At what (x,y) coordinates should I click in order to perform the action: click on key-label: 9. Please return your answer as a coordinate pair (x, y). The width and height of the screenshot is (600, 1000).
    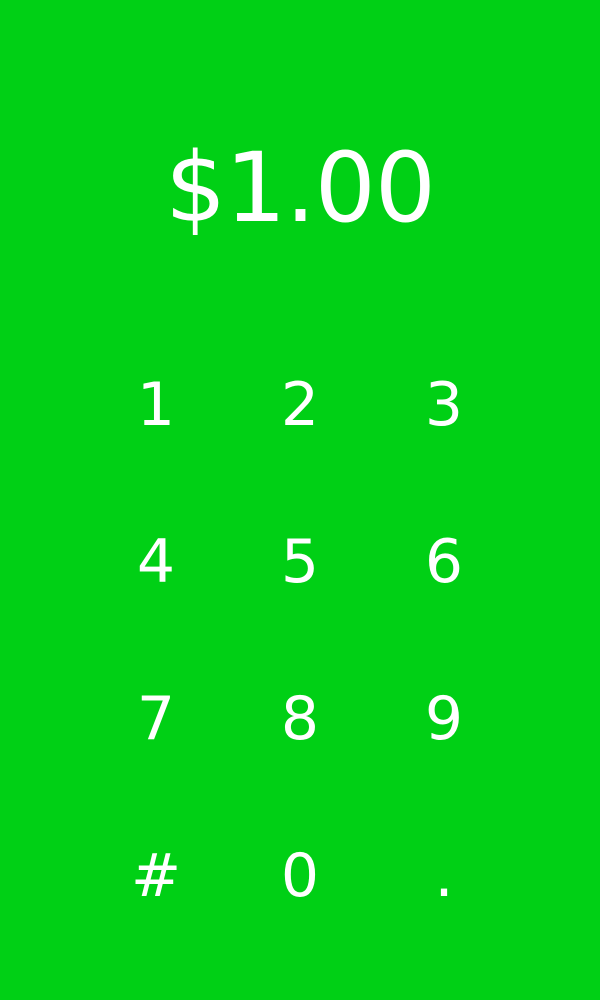
    Looking at the image, I should click on (444, 718).